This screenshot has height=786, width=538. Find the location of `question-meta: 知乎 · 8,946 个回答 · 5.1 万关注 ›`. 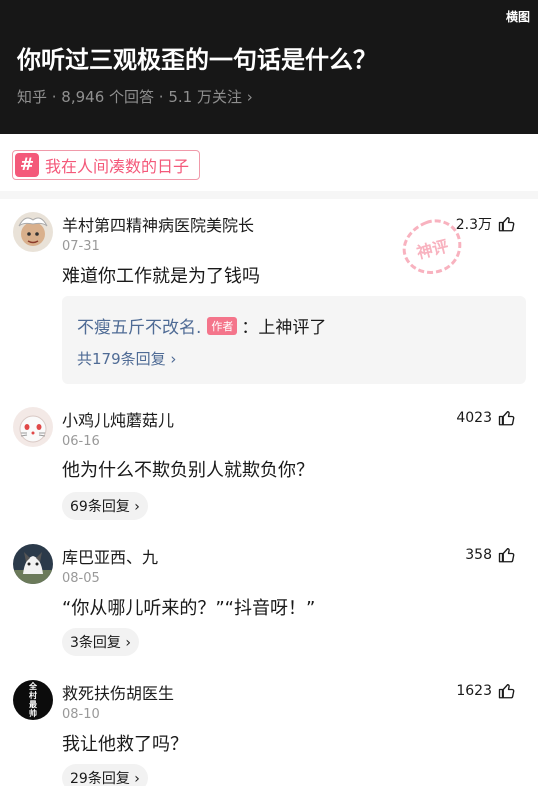

question-meta: 知乎 · 8,946 个回答 · 5.1 万关注 › is located at coordinates (135, 96).